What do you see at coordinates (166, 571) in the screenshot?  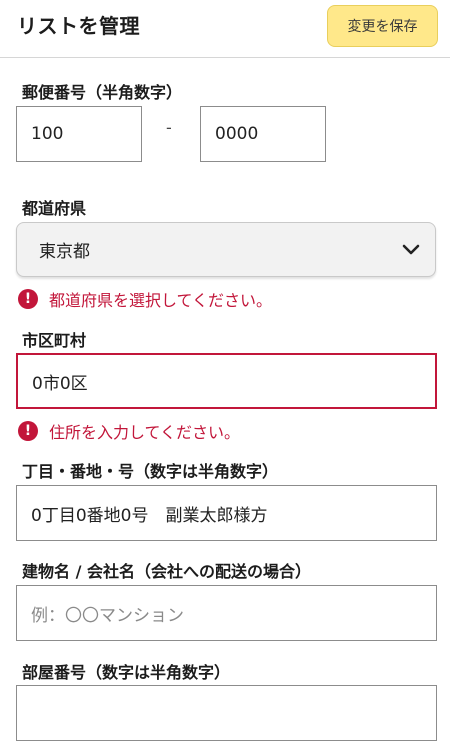 I see `building-label: 建物名 / 会社名（会社への配送の場合）` at bounding box center [166, 571].